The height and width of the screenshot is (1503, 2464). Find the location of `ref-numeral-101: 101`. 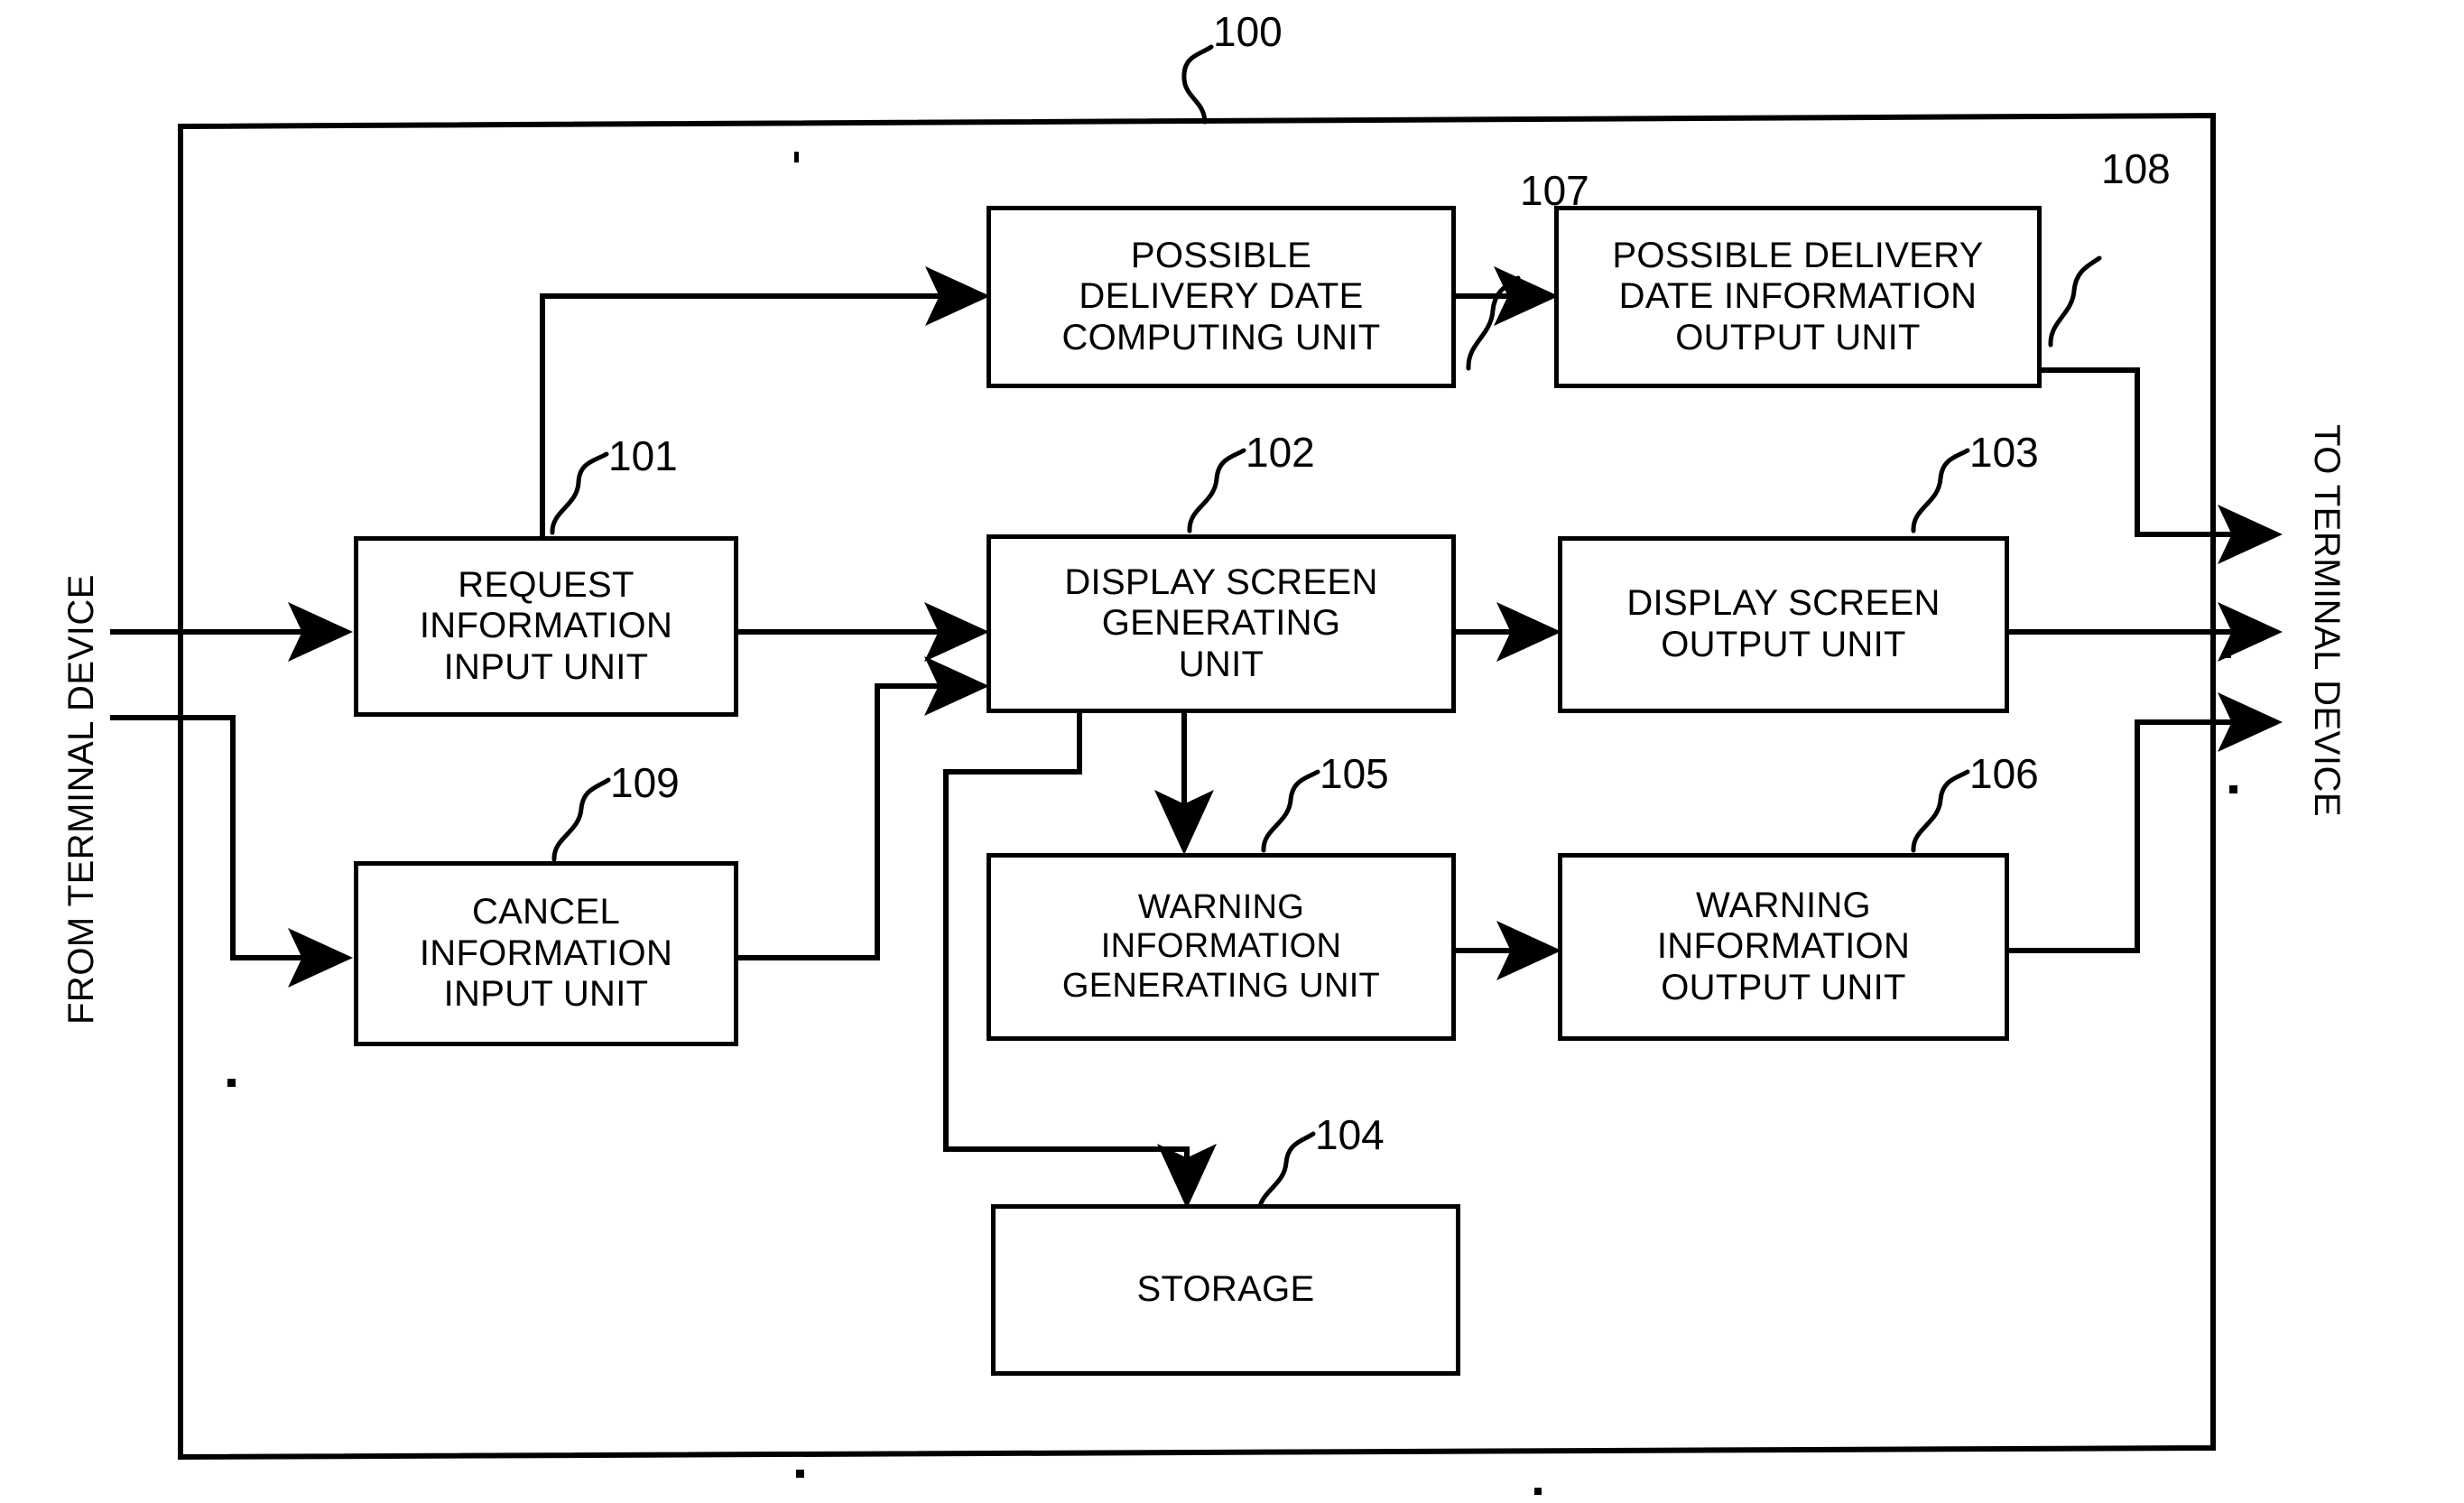

ref-numeral-101: 101 is located at coordinates (643, 455).